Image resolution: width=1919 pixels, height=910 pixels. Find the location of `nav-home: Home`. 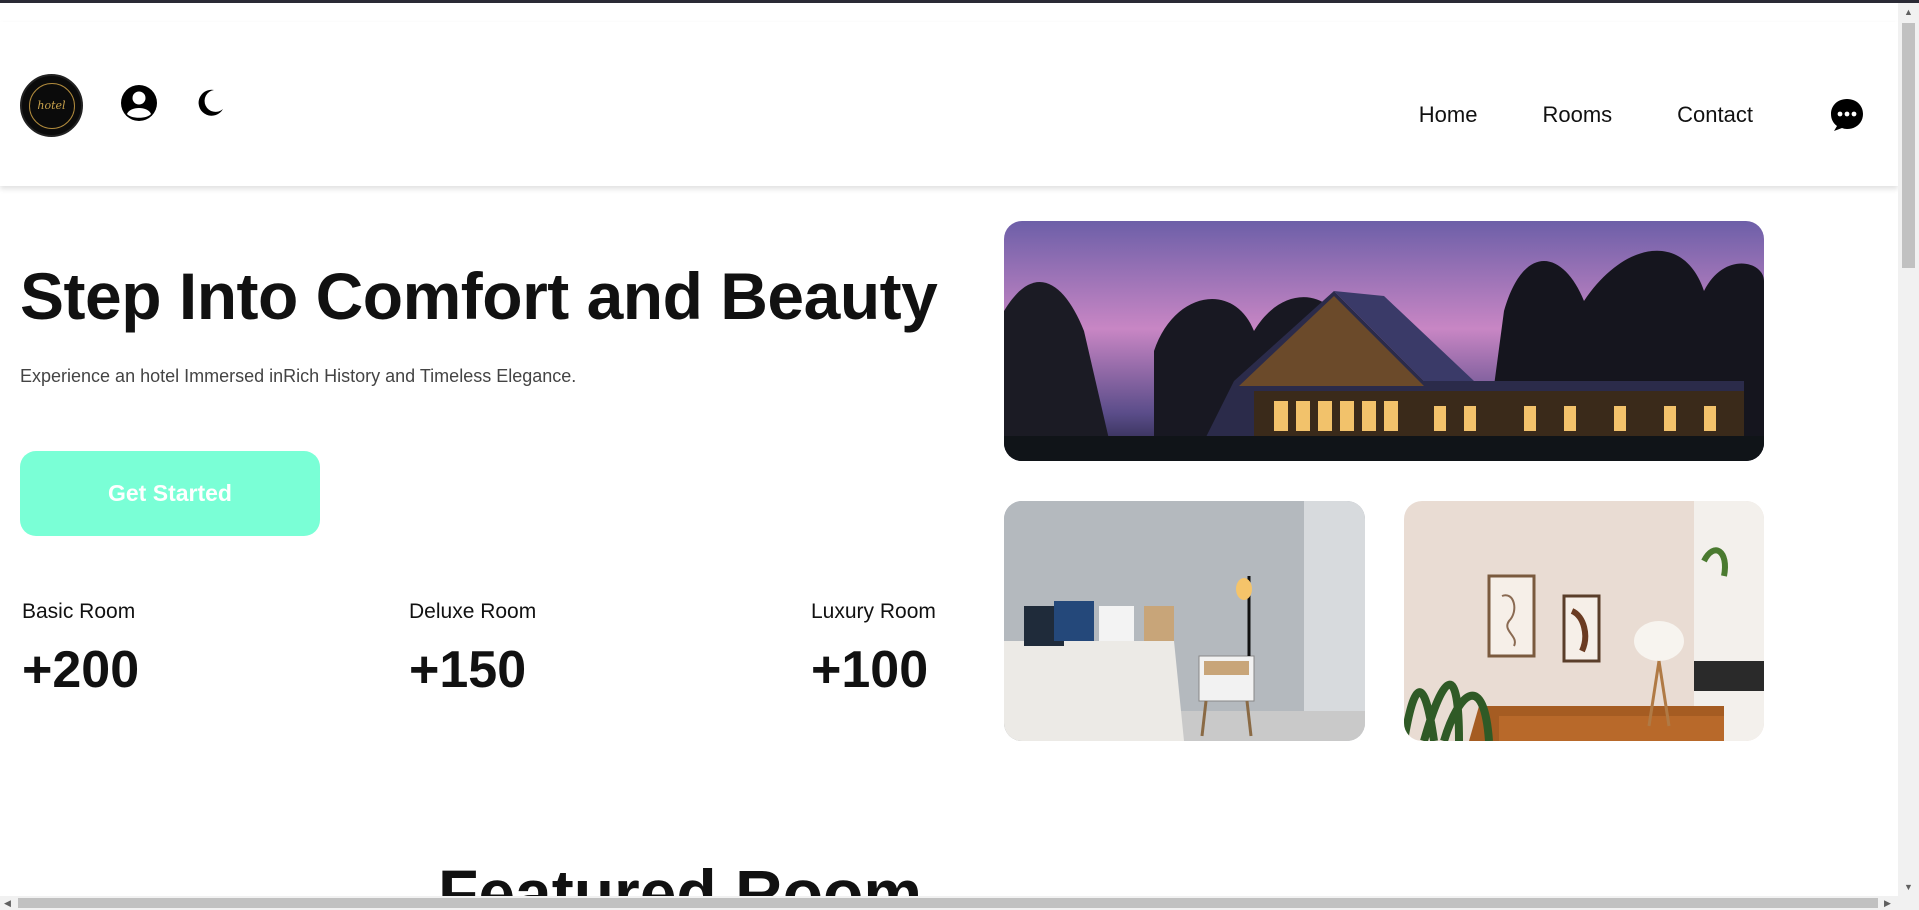

nav-home: Home is located at coordinates (1448, 115).